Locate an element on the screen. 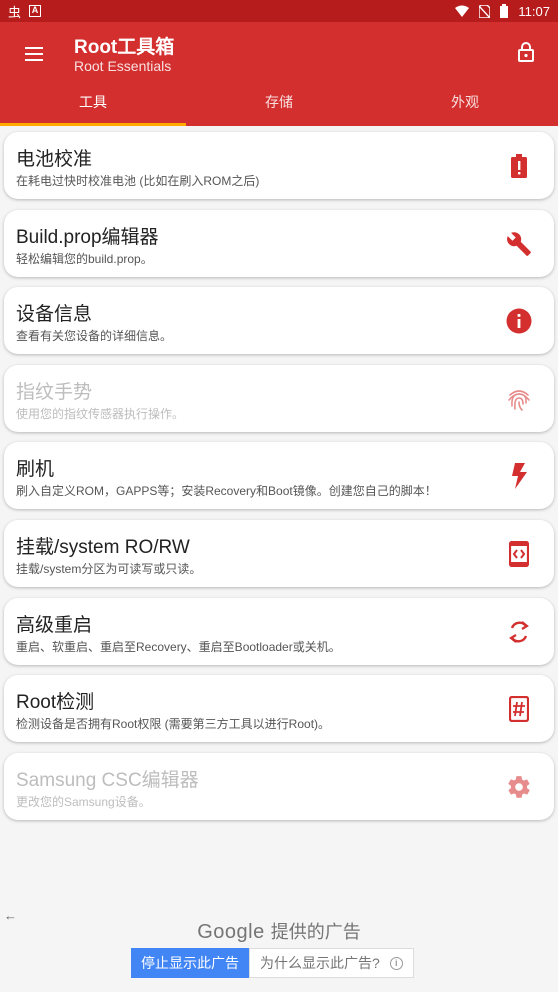  ad-buttons: 停止显示此广告 为什么显示此广告? i is located at coordinates (272, 963).